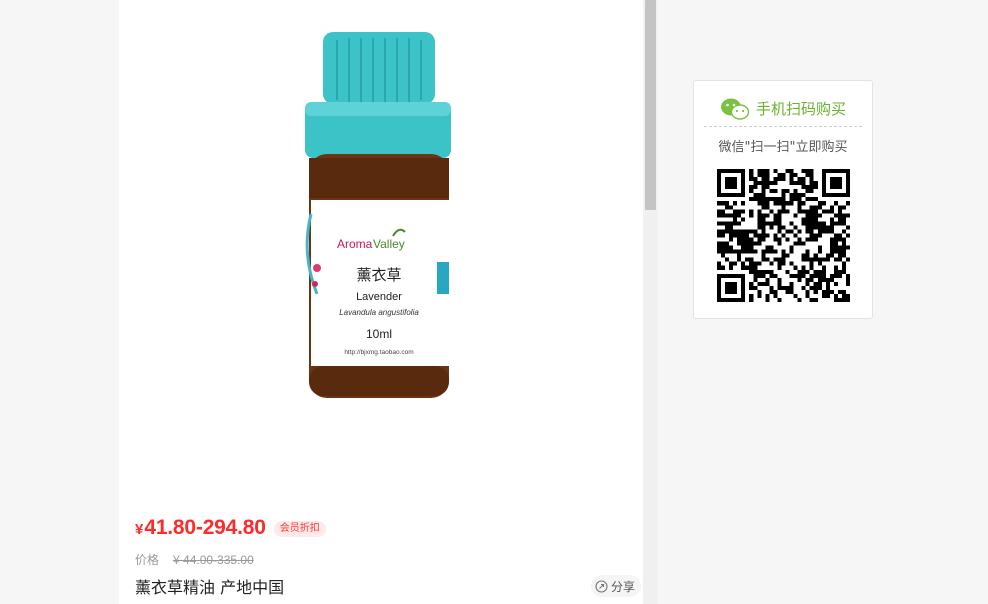  I want to click on bottle-volume: 10ml, so click(379, 334).